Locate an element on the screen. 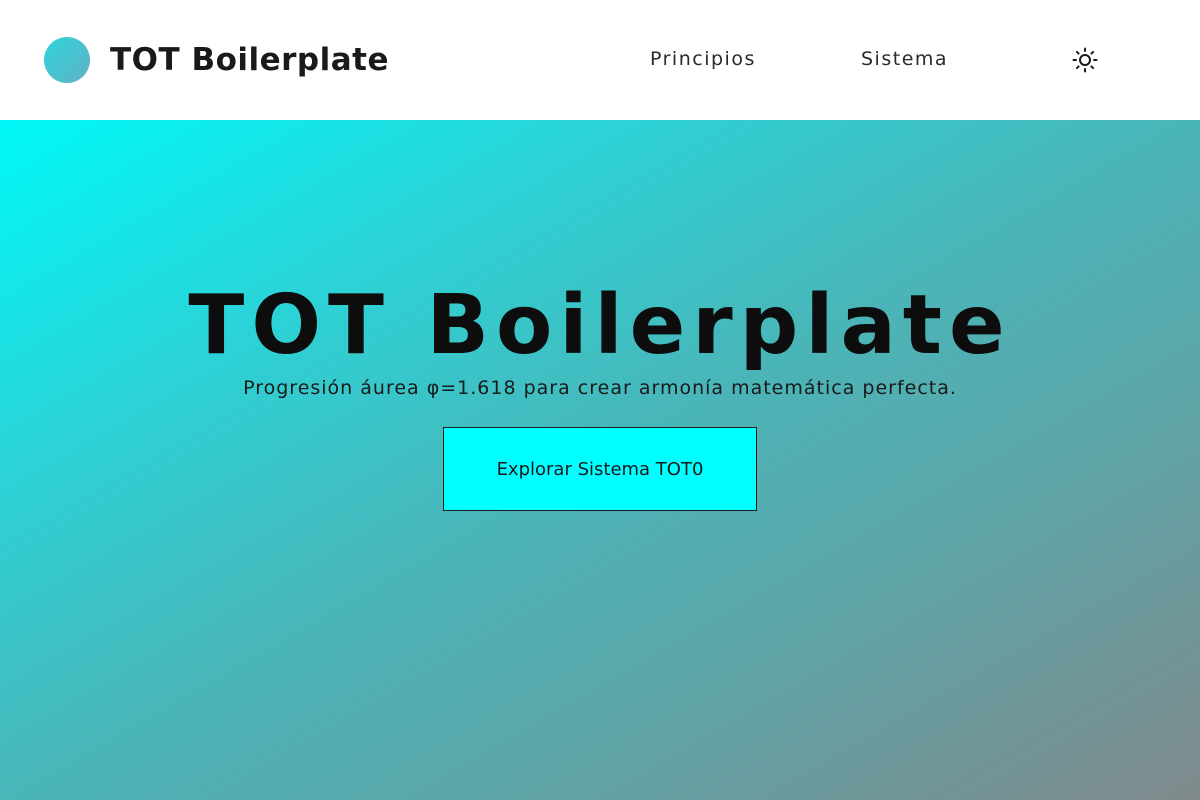 The image size is (1200, 800). brand-name: TOT Boilerplate is located at coordinates (250, 60).